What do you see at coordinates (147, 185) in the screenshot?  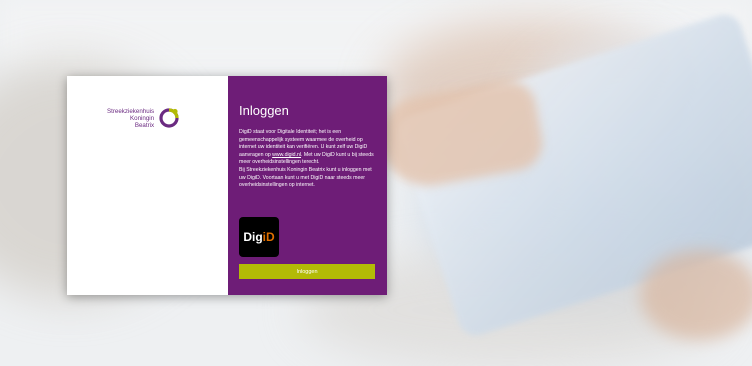 I see `logo-panel: Streekziekenhuis Koningin Beatrix` at bounding box center [147, 185].